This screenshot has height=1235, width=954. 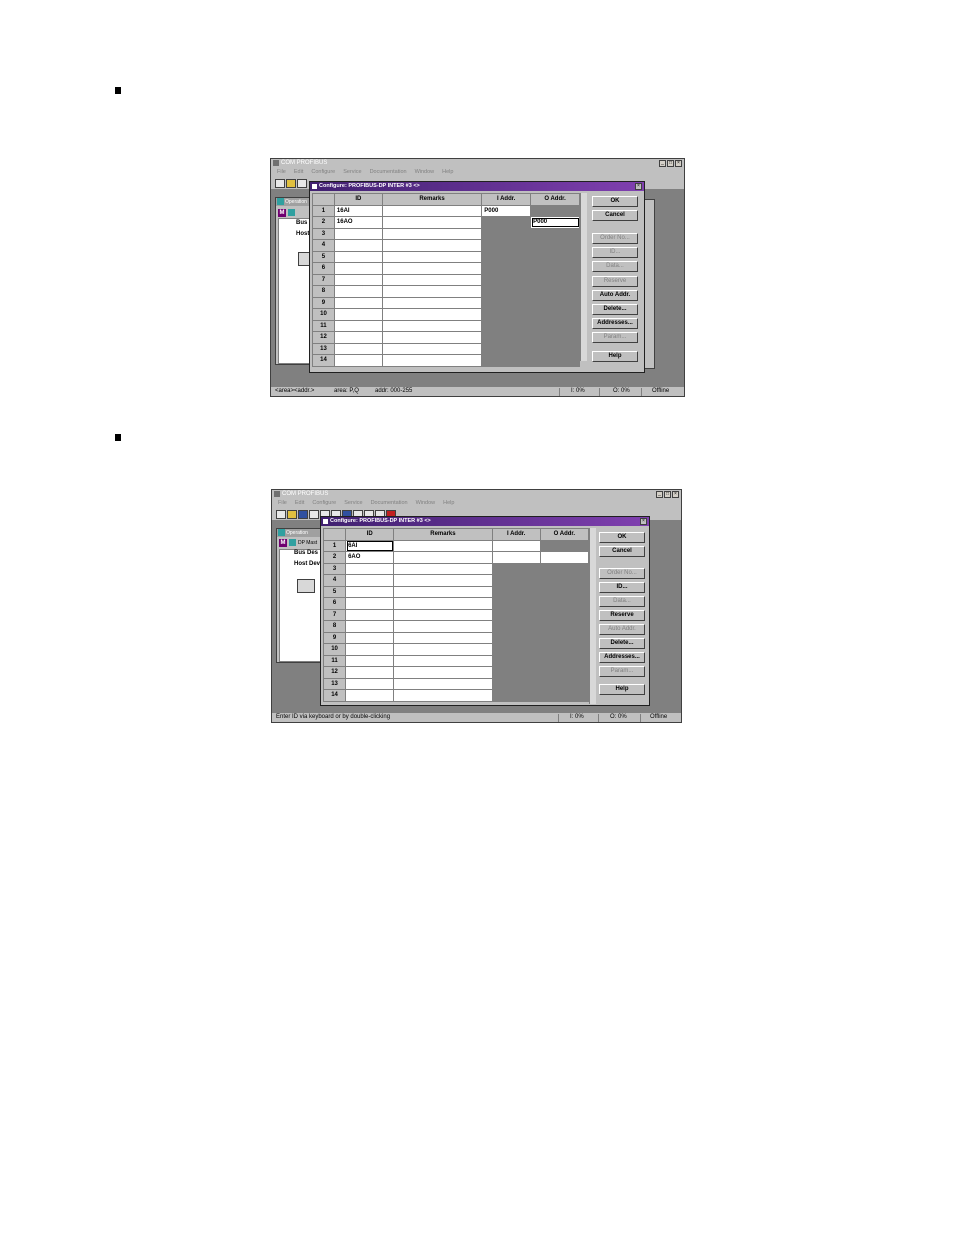 What do you see at coordinates (662, 163) in the screenshot?
I see `minimize-icon: _` at bounding box center [662, 163].